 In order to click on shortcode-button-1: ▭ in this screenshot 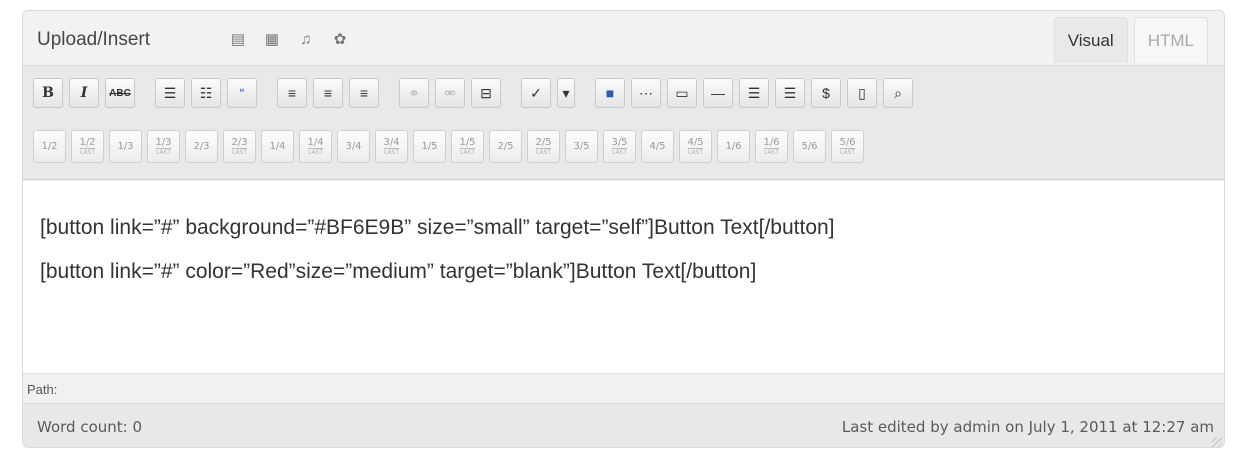, I will do `click(682, 93)`.